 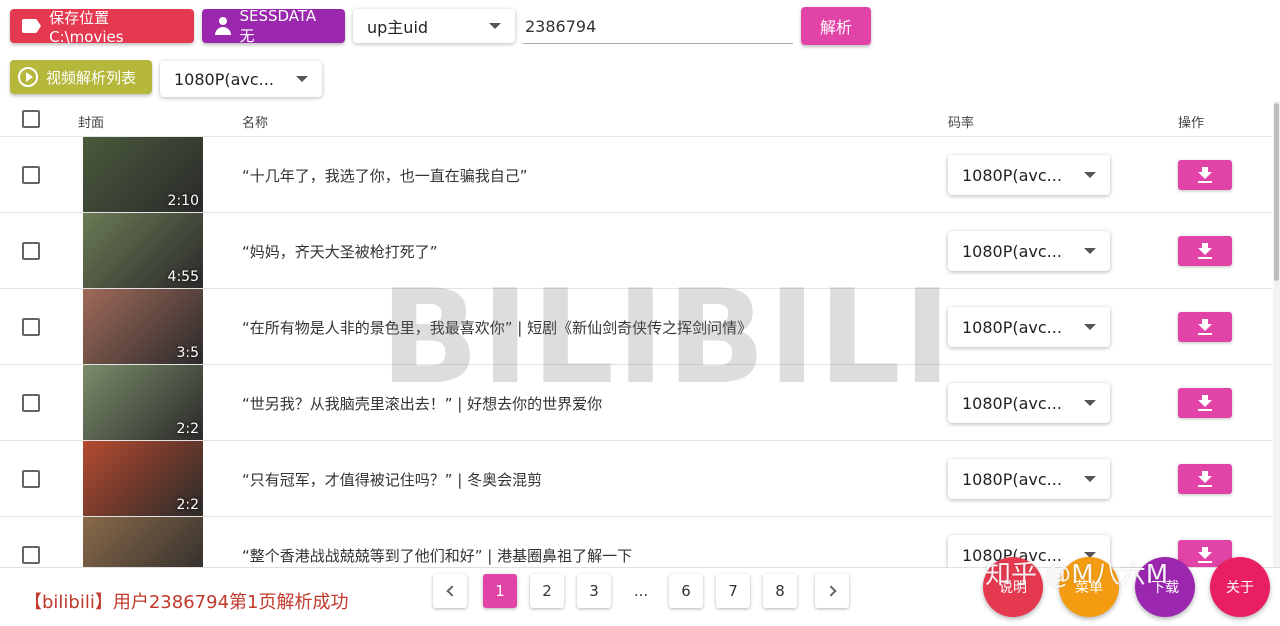 I want to click on status-message: 【bilibili】用户2386794第1页解析成功, so click(x=186, y=602).